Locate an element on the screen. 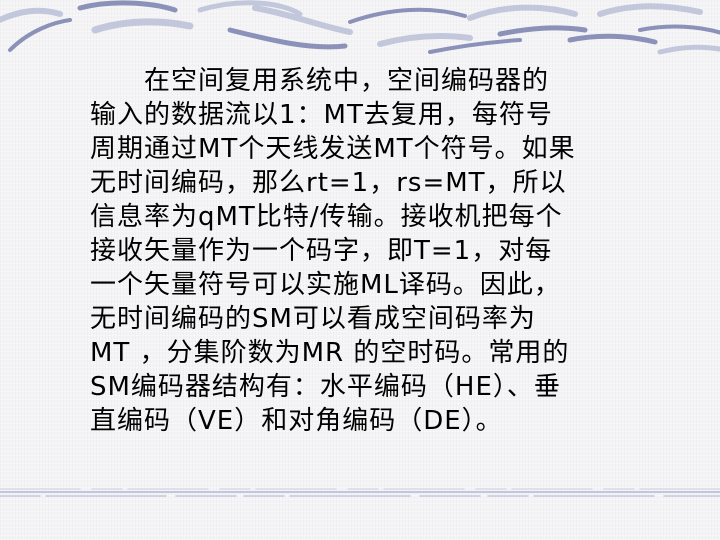  decorative-brush-strokes-top is located at coordinates (360, 27).